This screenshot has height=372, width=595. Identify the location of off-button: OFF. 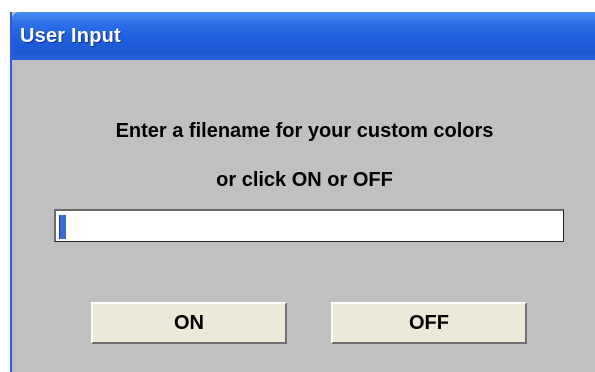
(429, 323).